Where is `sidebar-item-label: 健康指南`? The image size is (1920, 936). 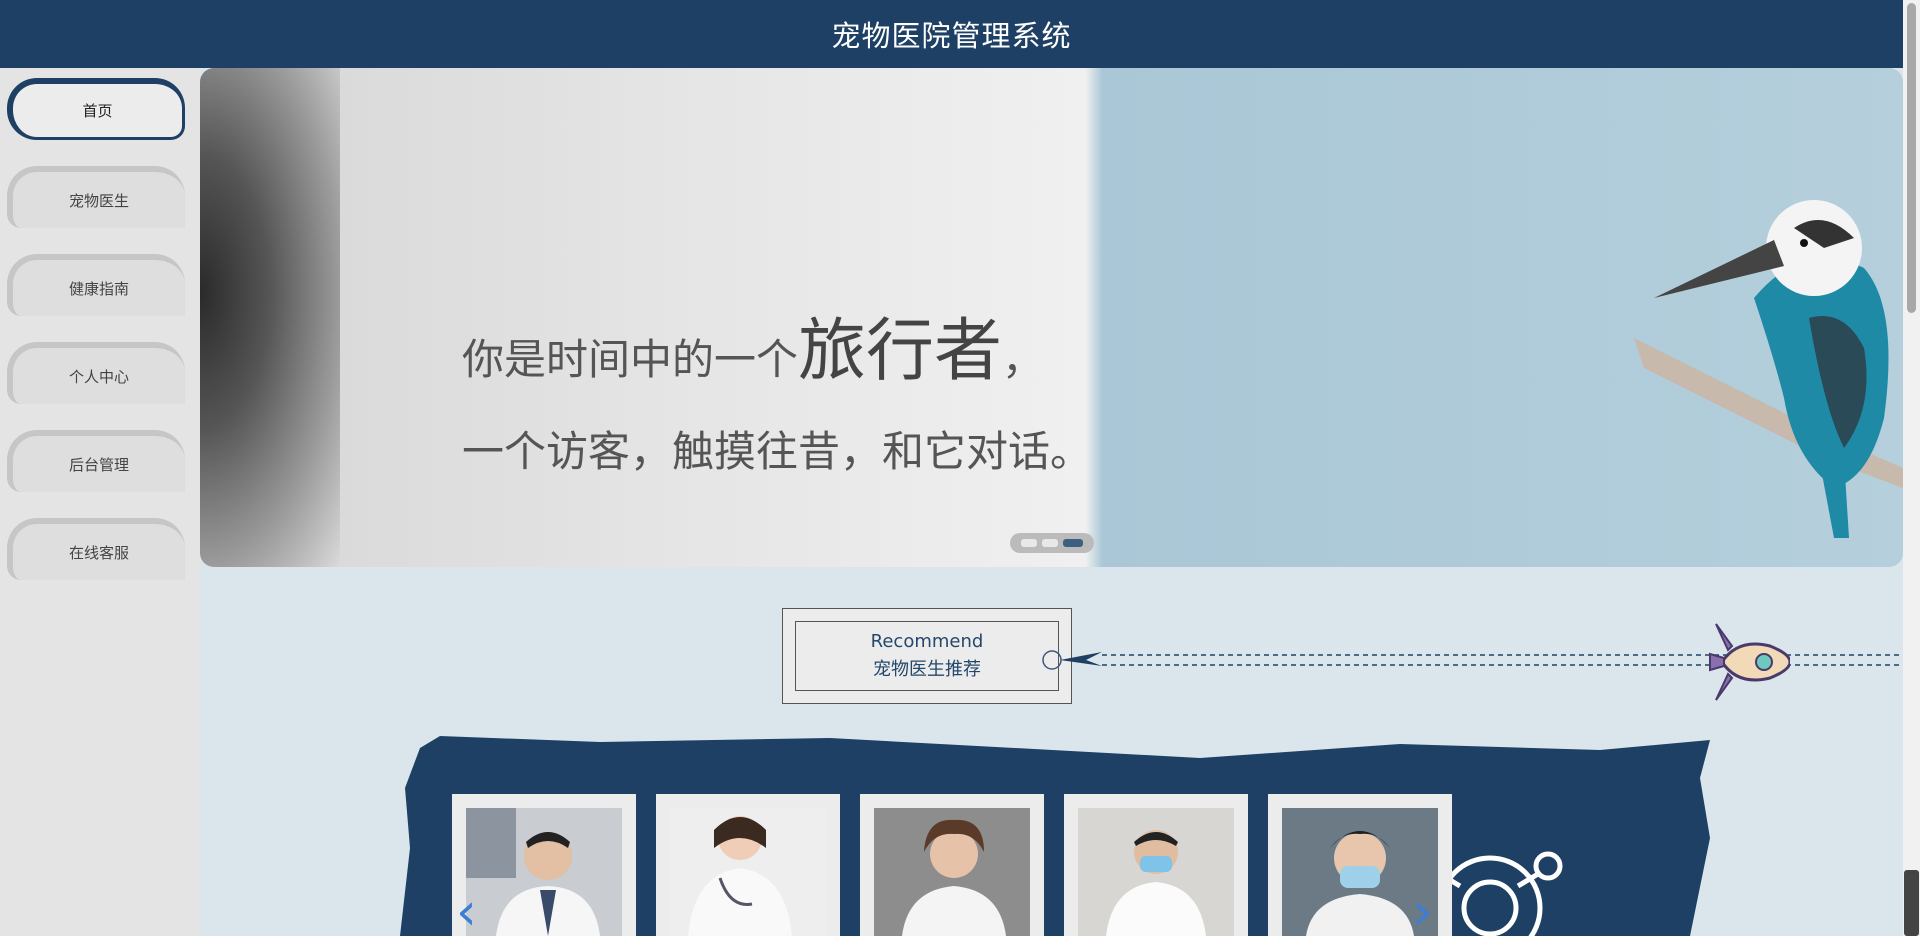
sidebar-item-label: 健康指南 is located at coordinates (98, 288).